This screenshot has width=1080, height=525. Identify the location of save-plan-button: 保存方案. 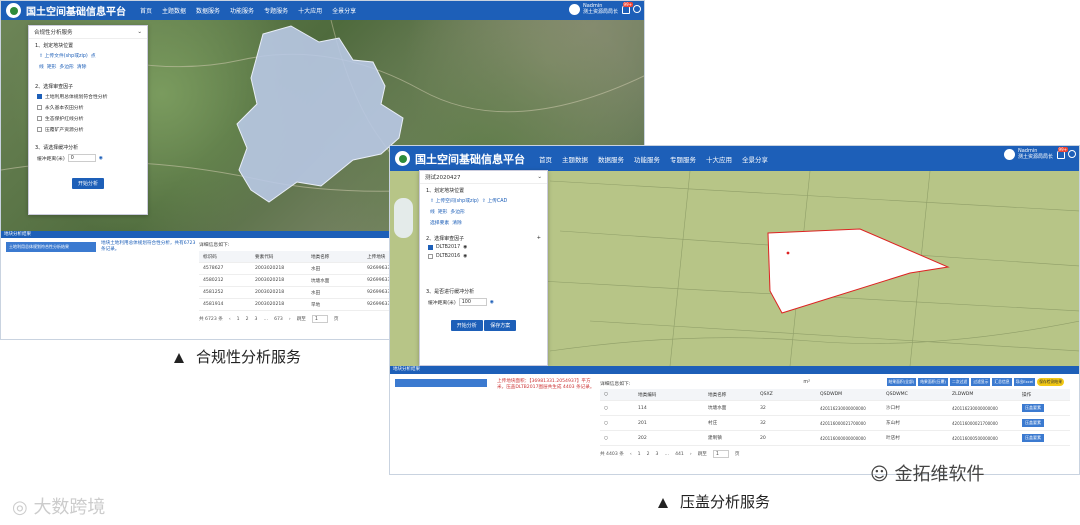
(500, 325).